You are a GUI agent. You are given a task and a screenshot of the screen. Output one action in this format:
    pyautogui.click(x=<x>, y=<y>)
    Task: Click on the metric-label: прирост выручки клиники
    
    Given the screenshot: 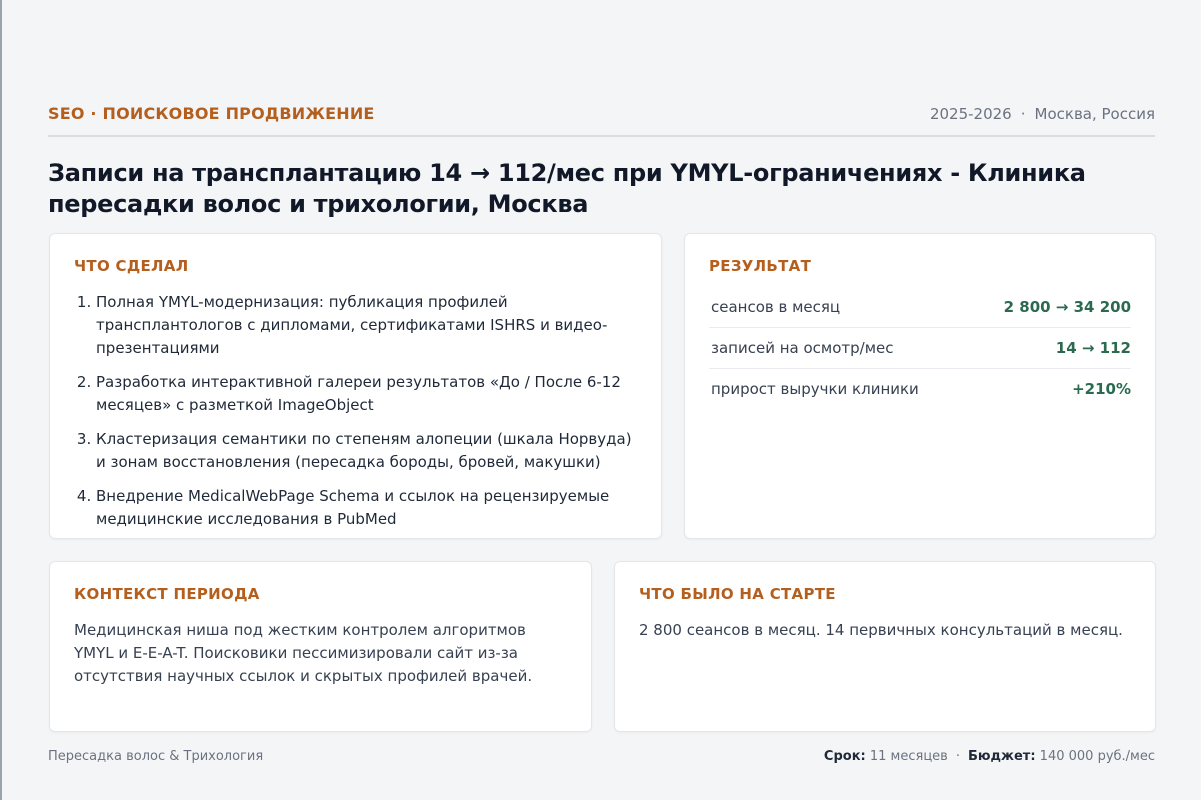 What is the action you would take?
    pyautogui.click(x=815, y=389)
    